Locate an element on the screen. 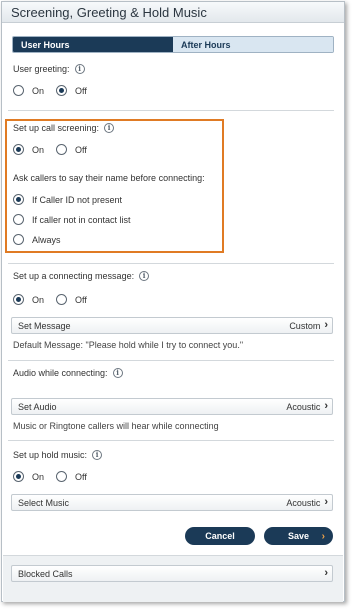  call-screening-label: Set up call screening: is located at coordinates (56, 128).